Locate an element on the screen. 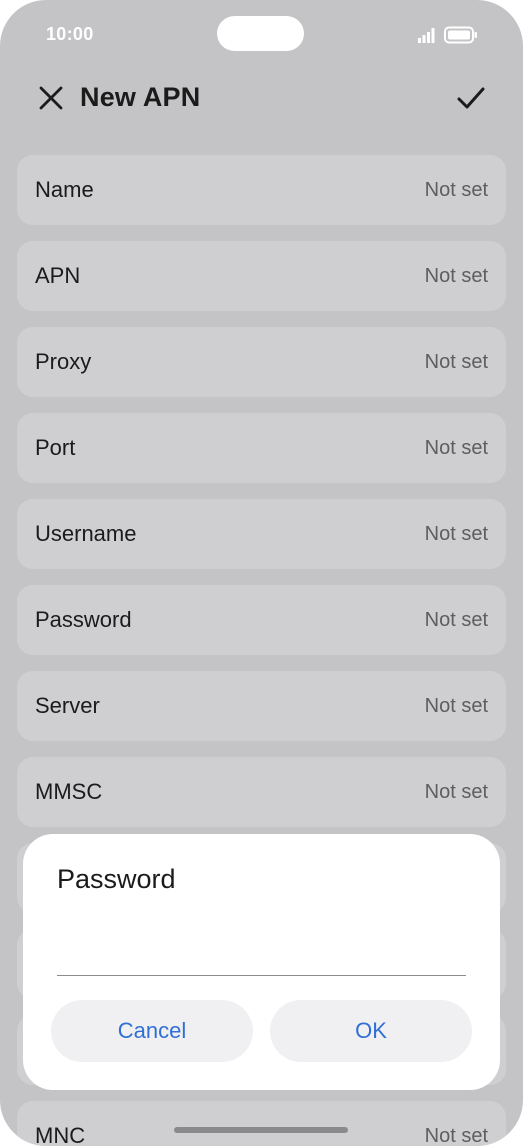 This screenshot has height=1146, width=523. status-time: 10:00 is located at coordinates (70, 34).